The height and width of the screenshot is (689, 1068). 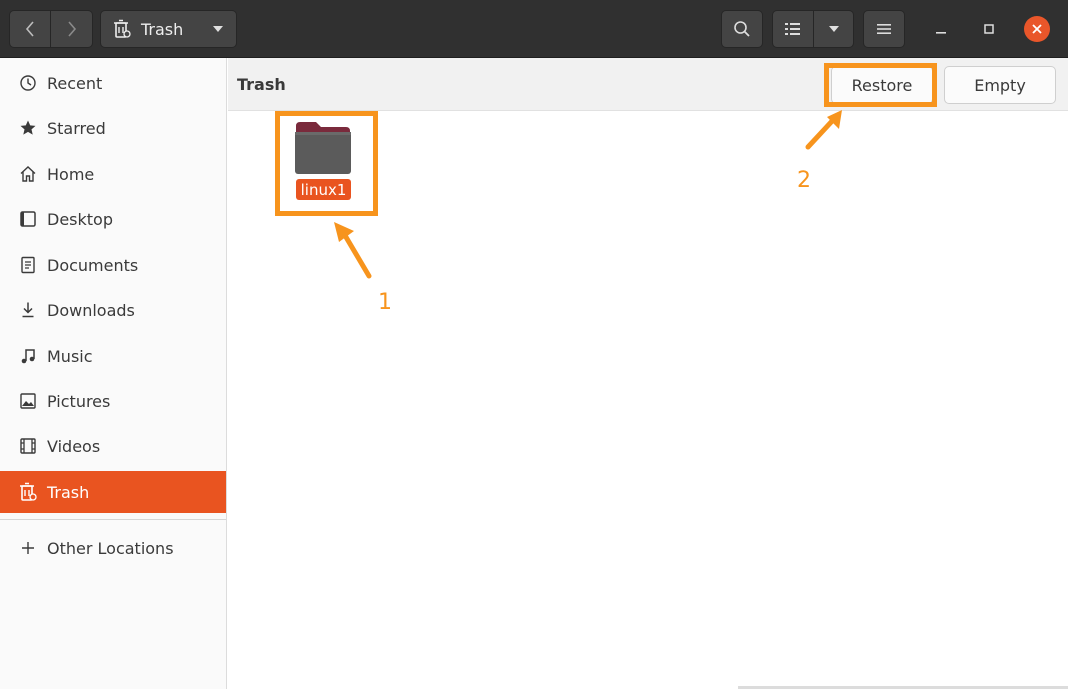 I want to click on forward-button, so click(x=72, y=29).